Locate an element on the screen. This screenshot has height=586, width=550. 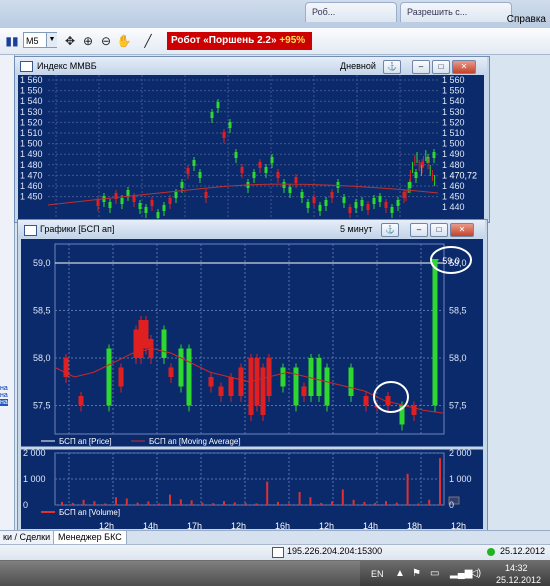
right-price-tick-label: 58,5 is located at coordinates (458, 311).